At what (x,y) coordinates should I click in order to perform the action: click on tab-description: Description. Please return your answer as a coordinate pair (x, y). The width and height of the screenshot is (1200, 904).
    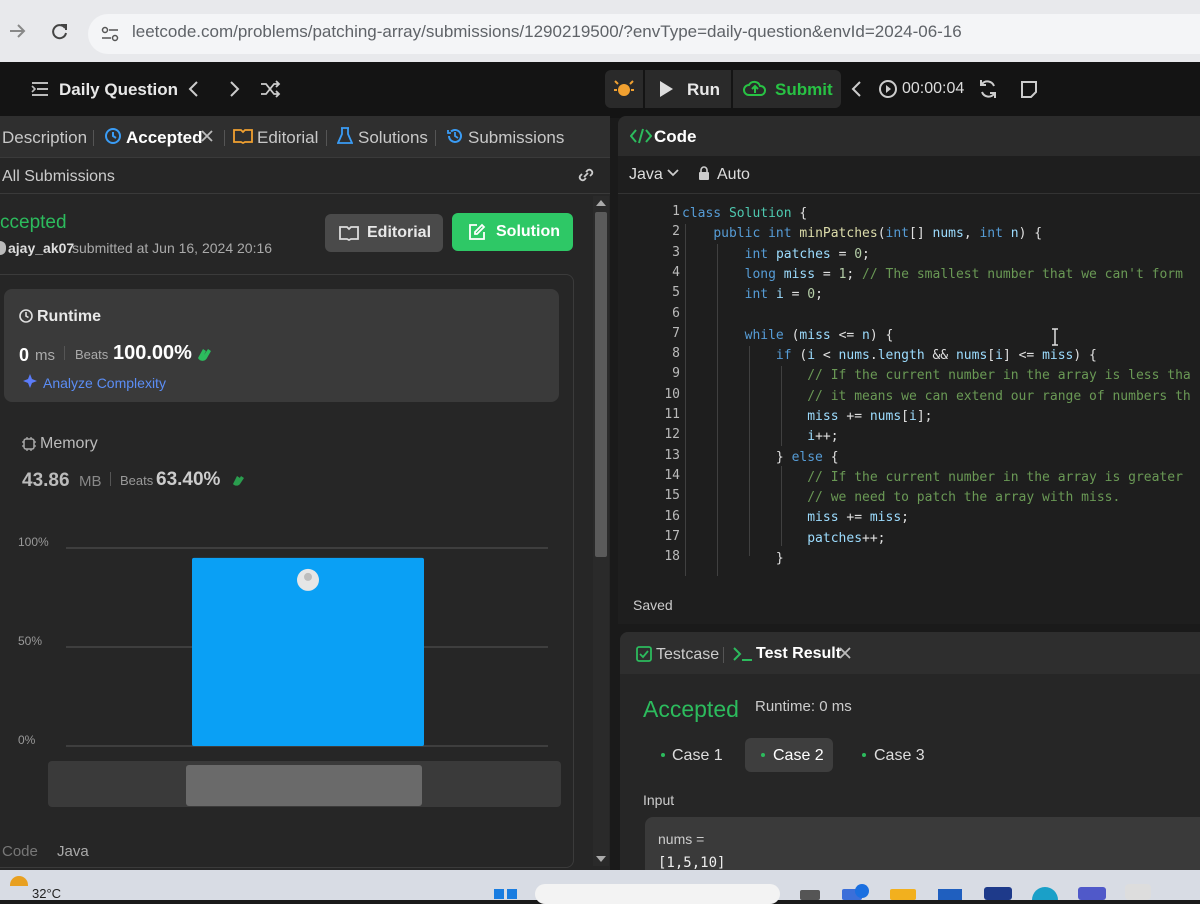
    Looking at the image, I should click on (44, 138).